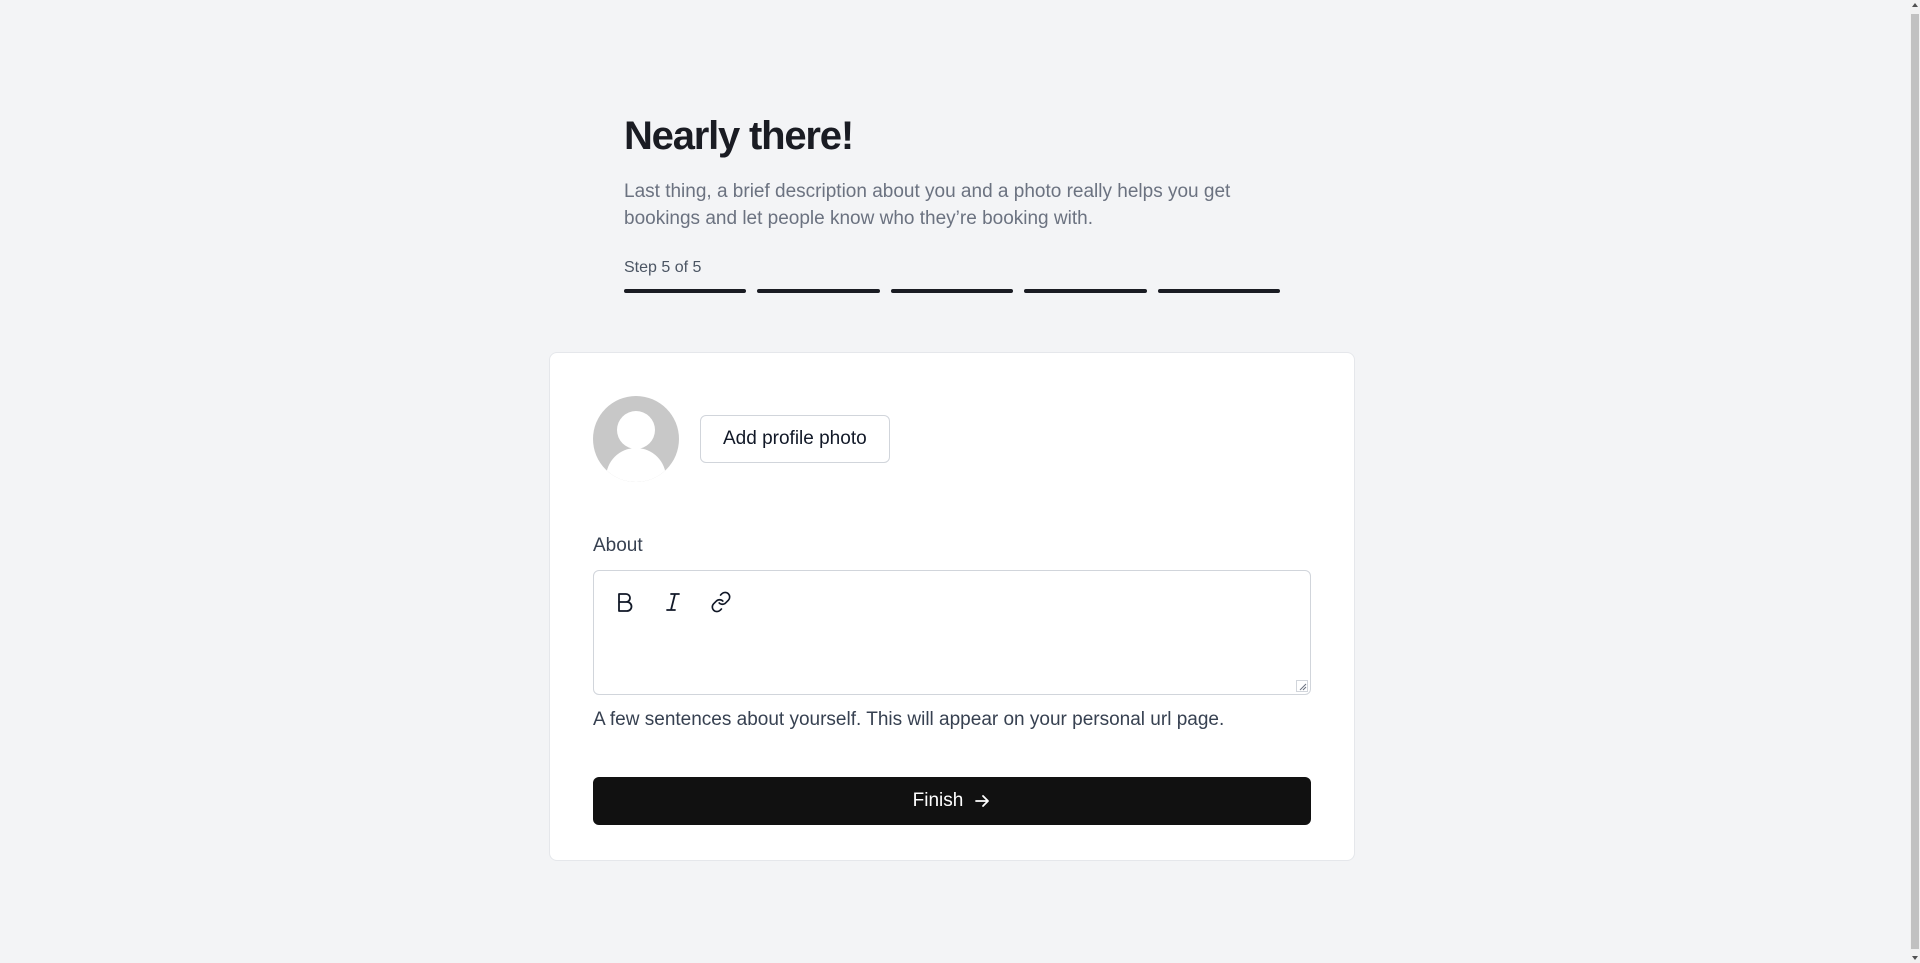 This screenshot has height=963, width=1920. What do you see at coordinates (618, 545) in the screenshot?
I see `about-label: About` at bounding box center [618, 545].